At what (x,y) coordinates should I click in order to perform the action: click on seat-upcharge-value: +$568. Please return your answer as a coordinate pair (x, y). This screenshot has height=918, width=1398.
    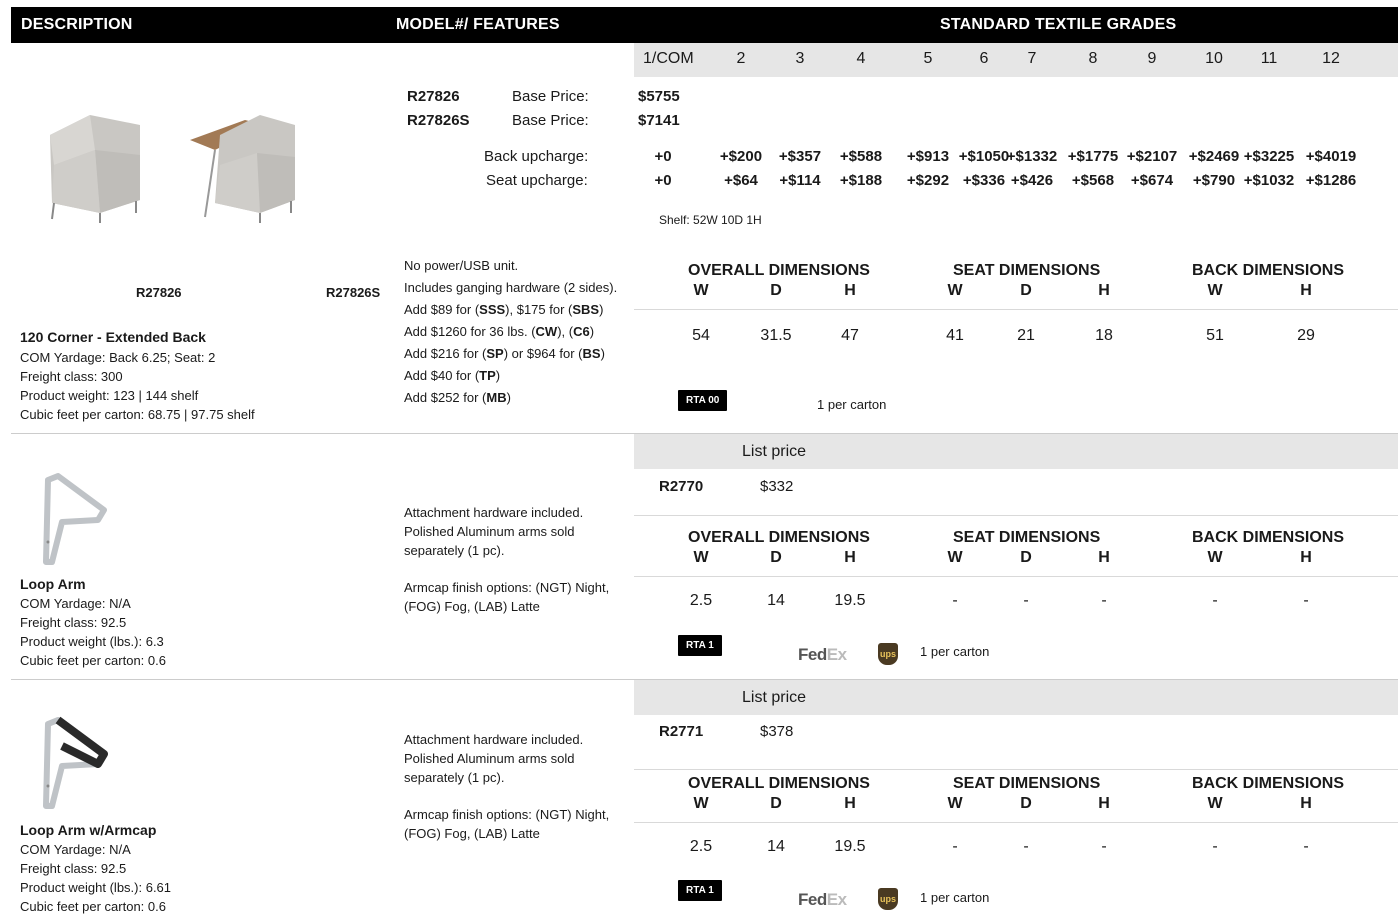
    Looking at the image, I should click on (1093, 180).